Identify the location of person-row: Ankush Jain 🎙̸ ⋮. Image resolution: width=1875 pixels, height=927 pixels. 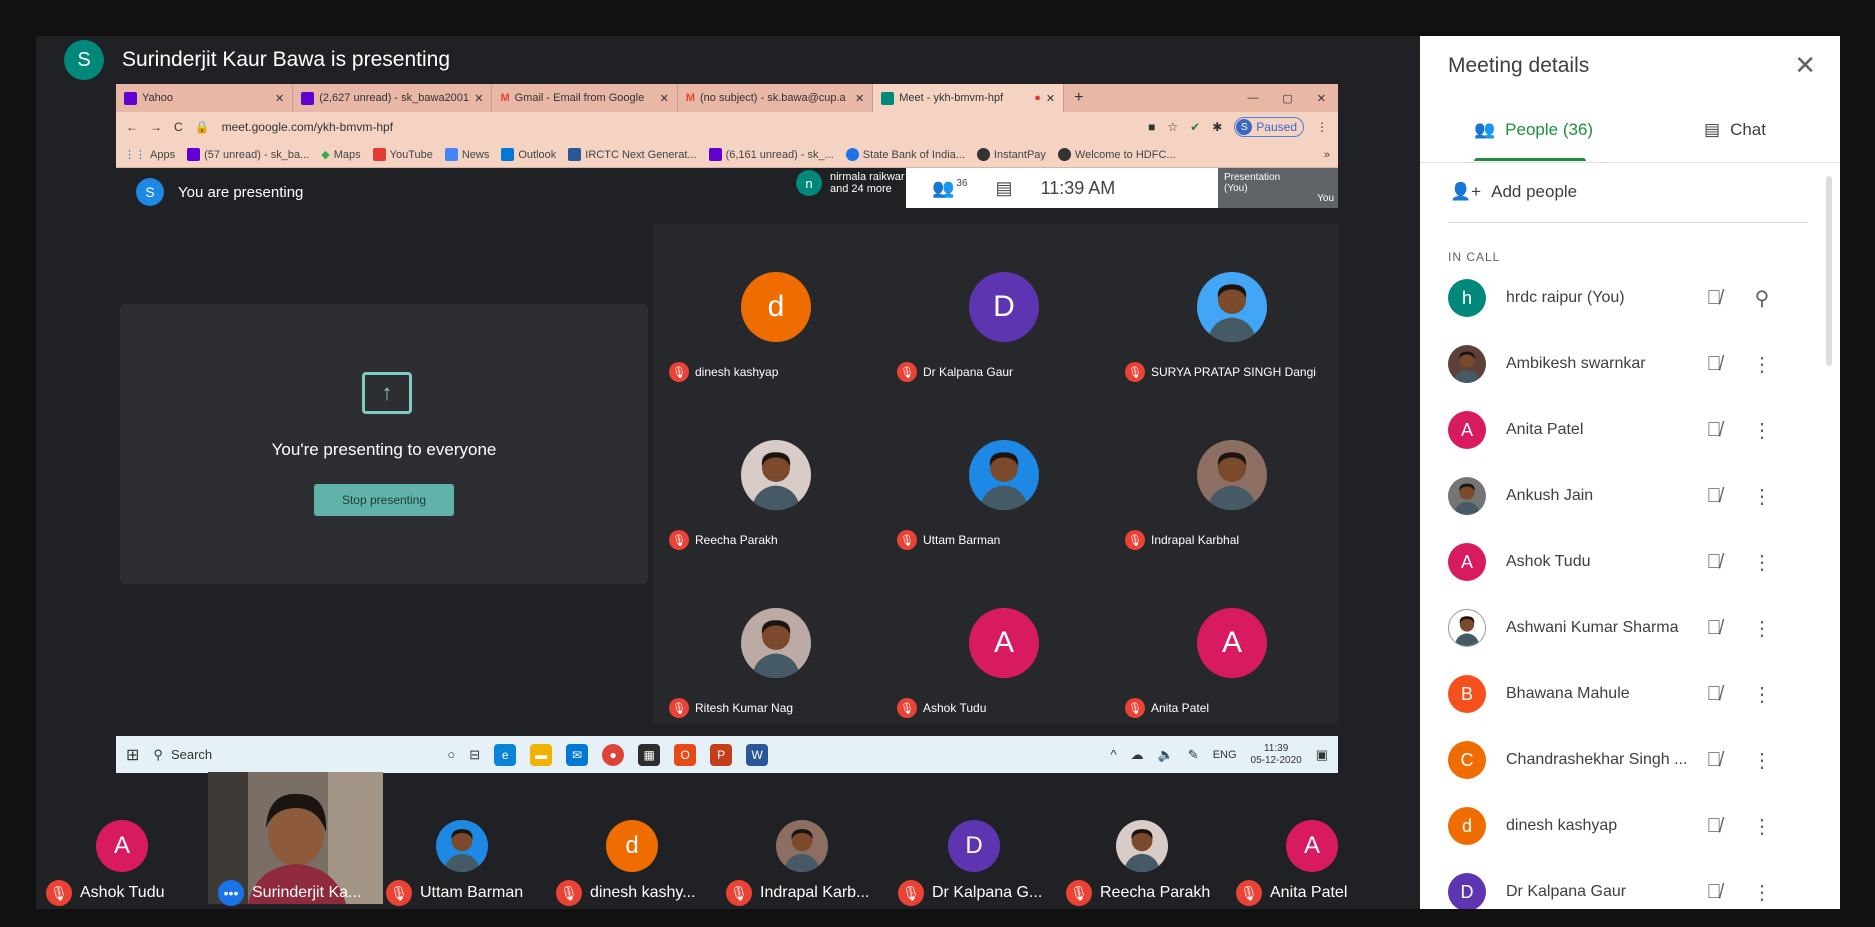
(1628, 496).